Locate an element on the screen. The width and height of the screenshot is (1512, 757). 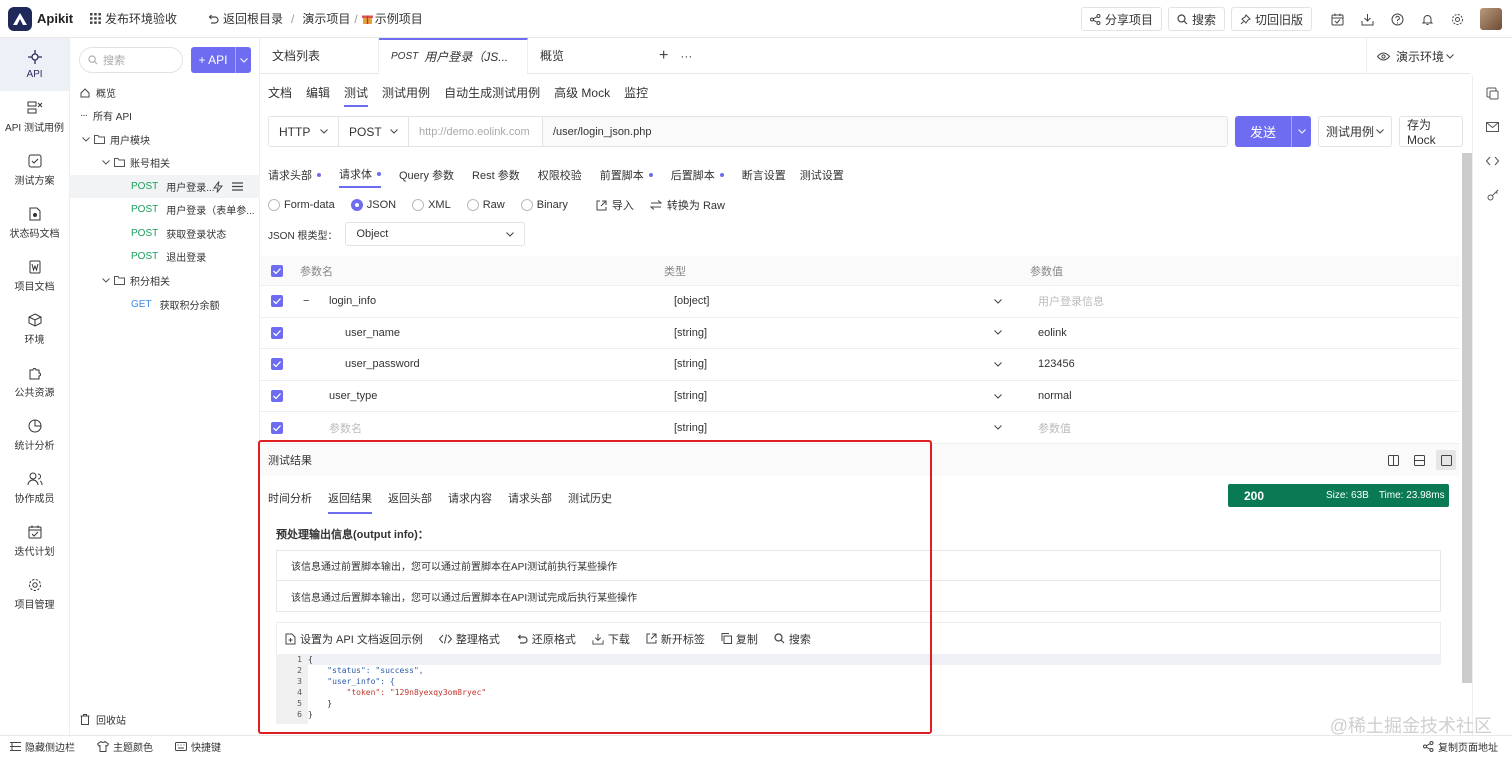
ptab-assert: 断言设置 is located at coordinates (764, 177).